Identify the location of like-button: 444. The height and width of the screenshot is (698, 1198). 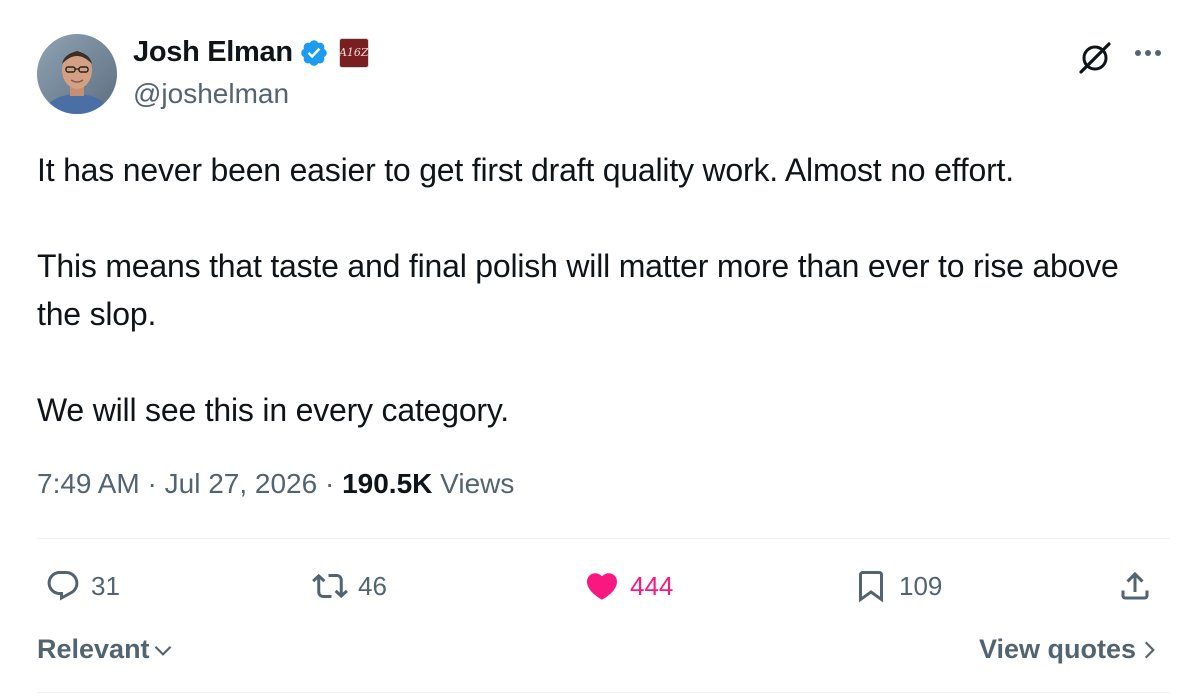
(628, 586).